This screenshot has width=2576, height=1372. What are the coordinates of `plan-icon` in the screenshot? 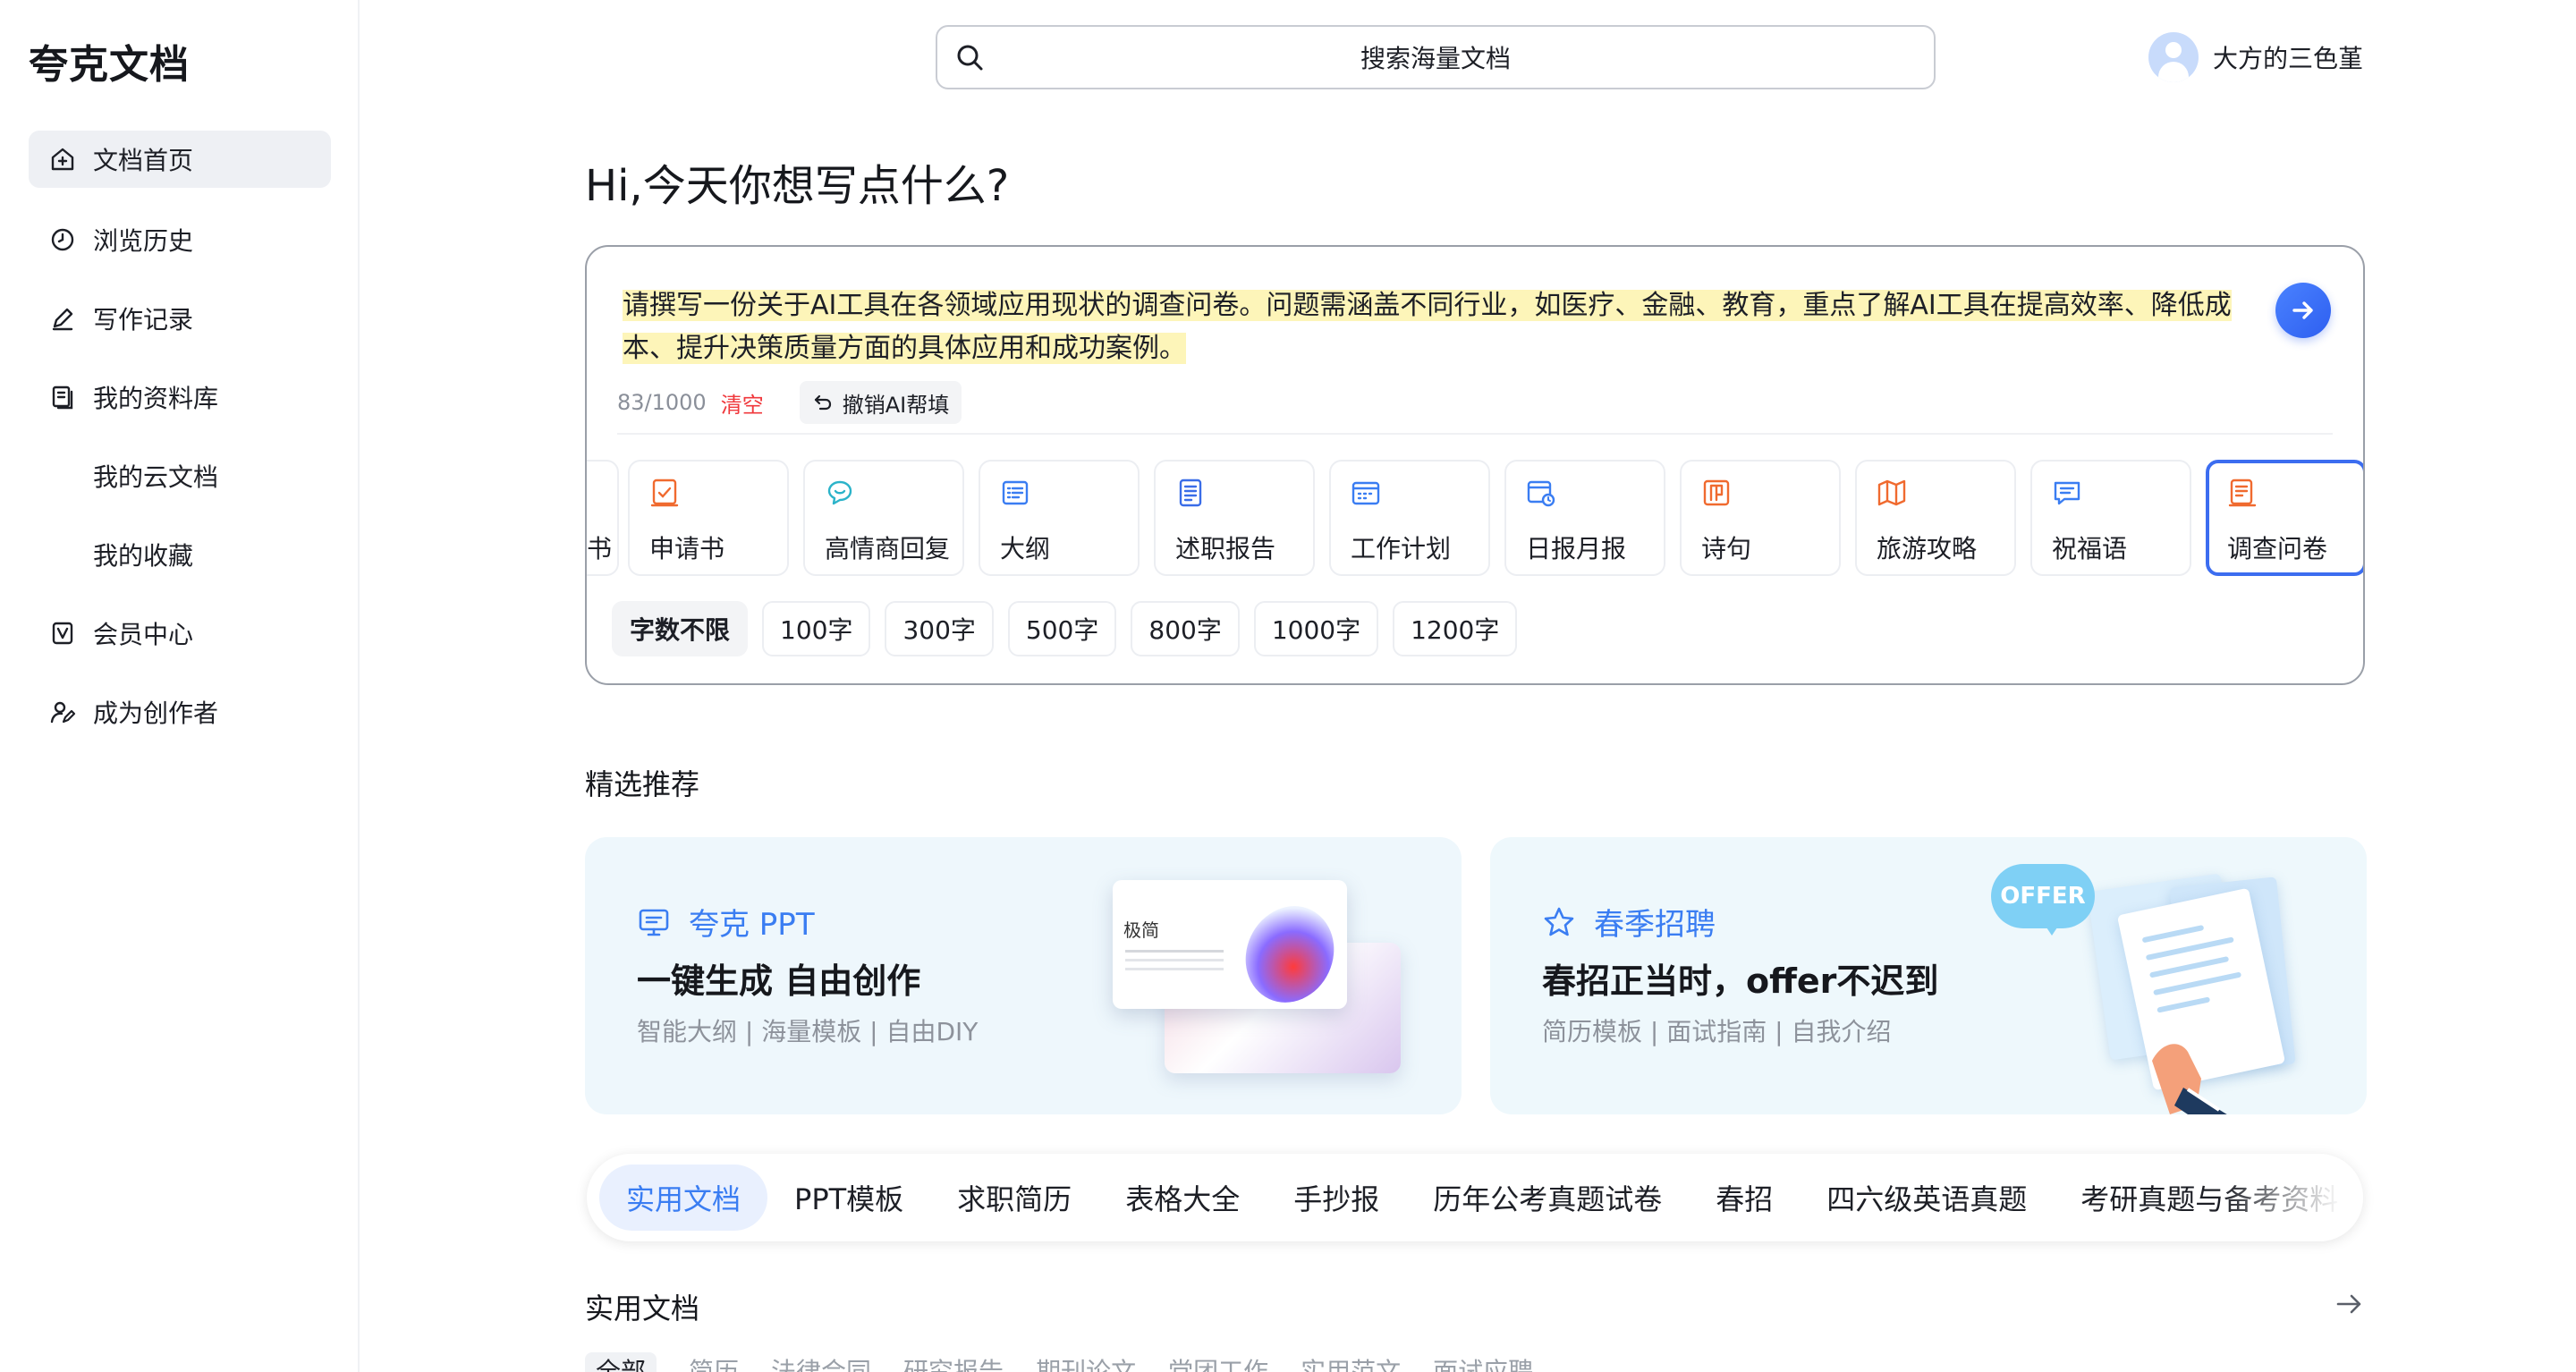 It's located at (1366, 493).